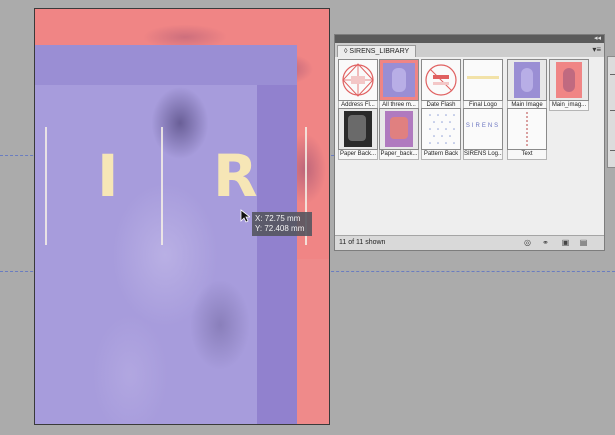 This screenshot has width=615, height=435. I want to click on new-item-icon: ▣, so click(565, 242).